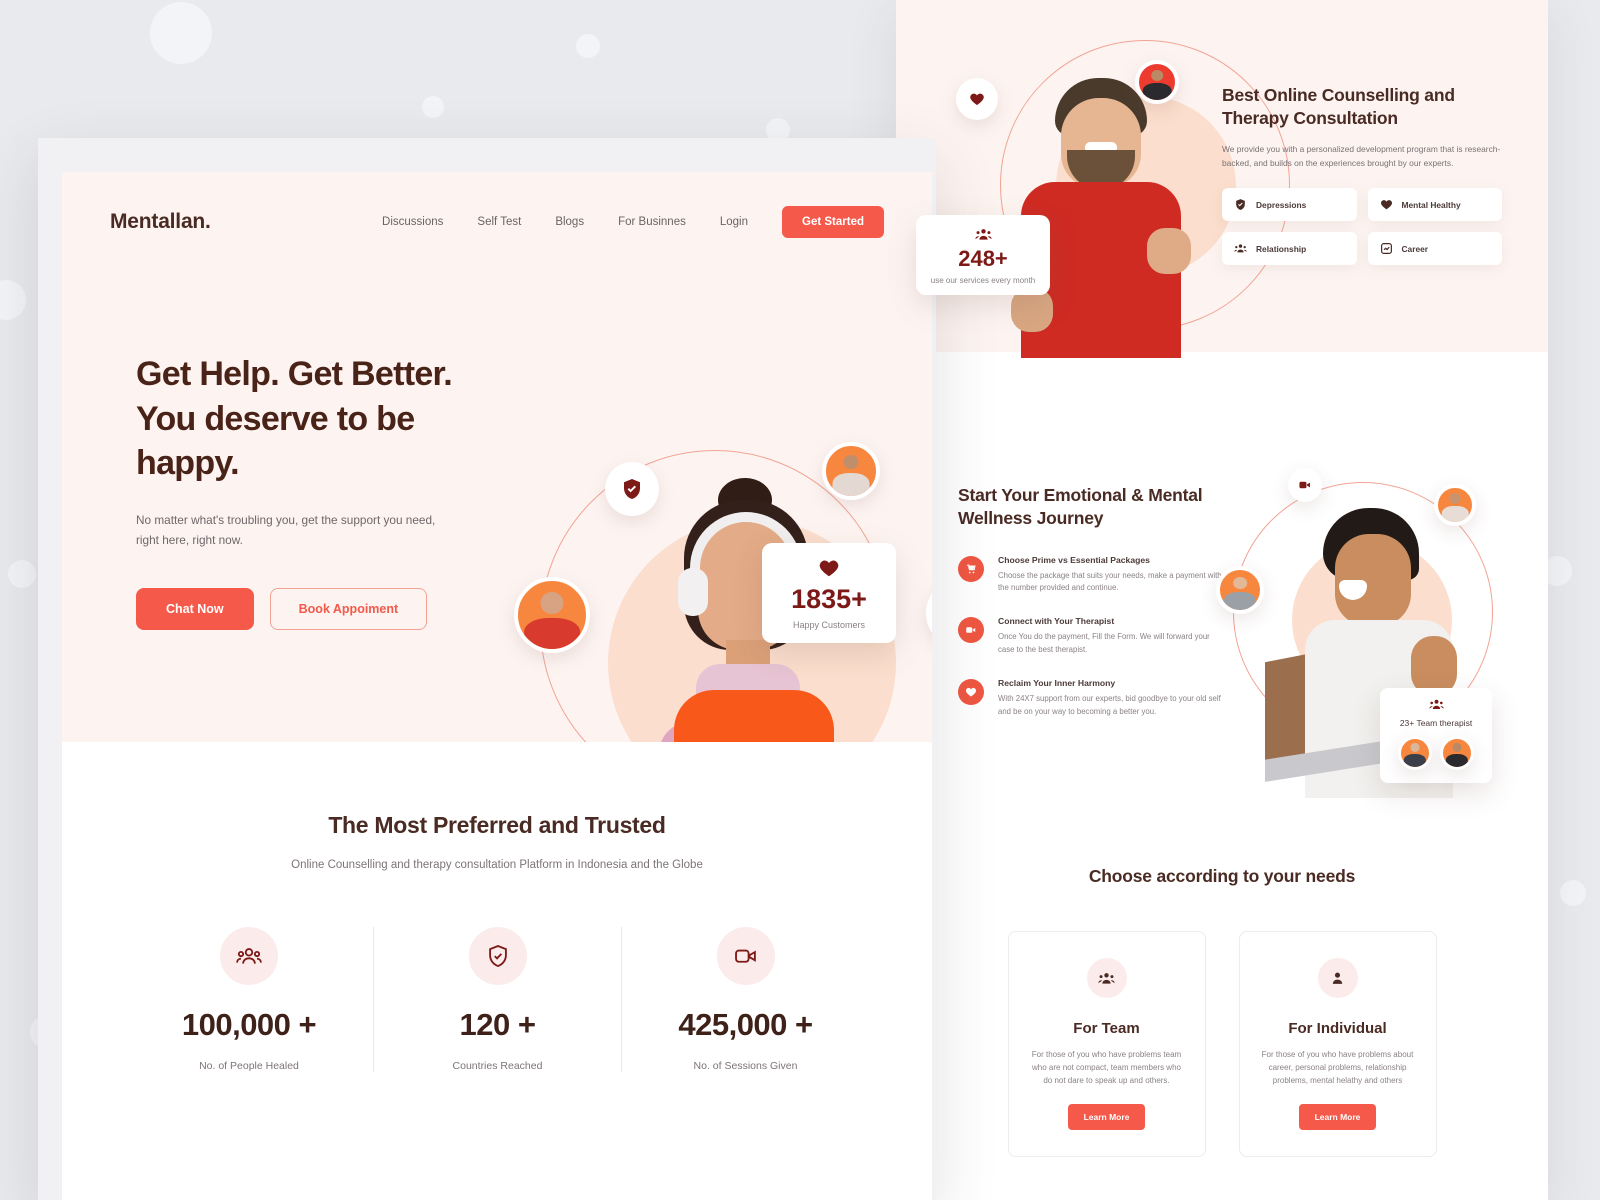 This screenshot has height=1200, width=1600. Describe the element at coordinates (652, 222) in the screenshot. I see `nav-link-for-businnes: For Businnes` at that location.